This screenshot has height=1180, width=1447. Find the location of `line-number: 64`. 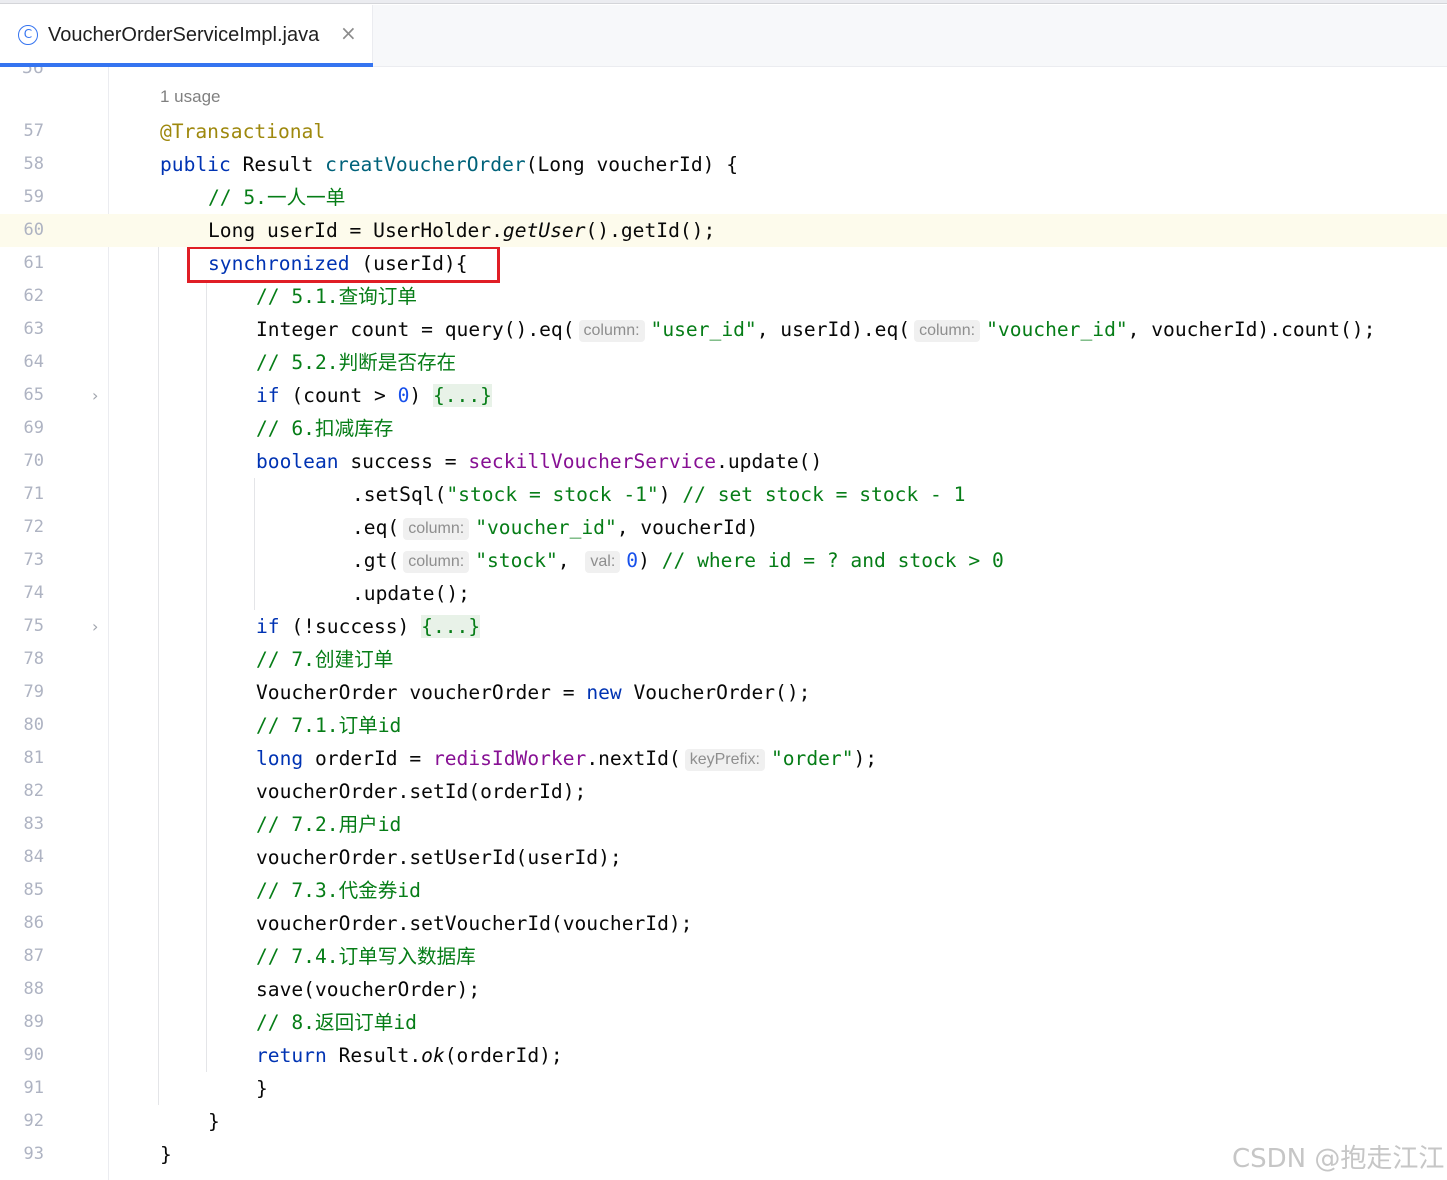

line-number: 64 is located at coordinates (22, 362).